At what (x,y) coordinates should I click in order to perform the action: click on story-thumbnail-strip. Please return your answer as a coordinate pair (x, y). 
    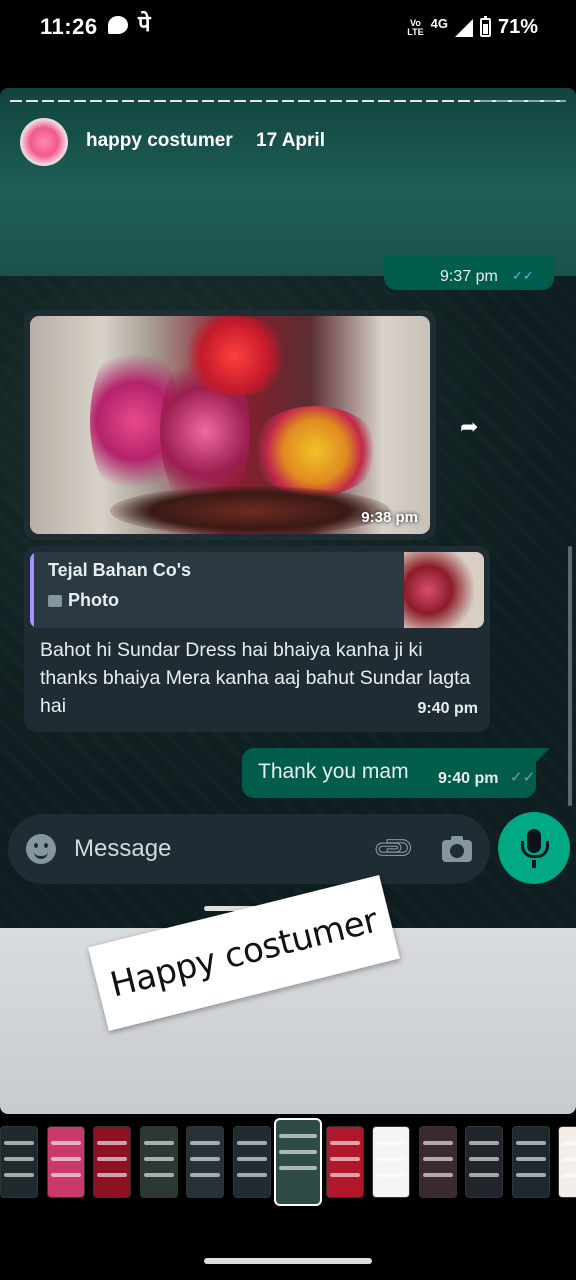
    Looking at the image, I should click on (288, 1163).